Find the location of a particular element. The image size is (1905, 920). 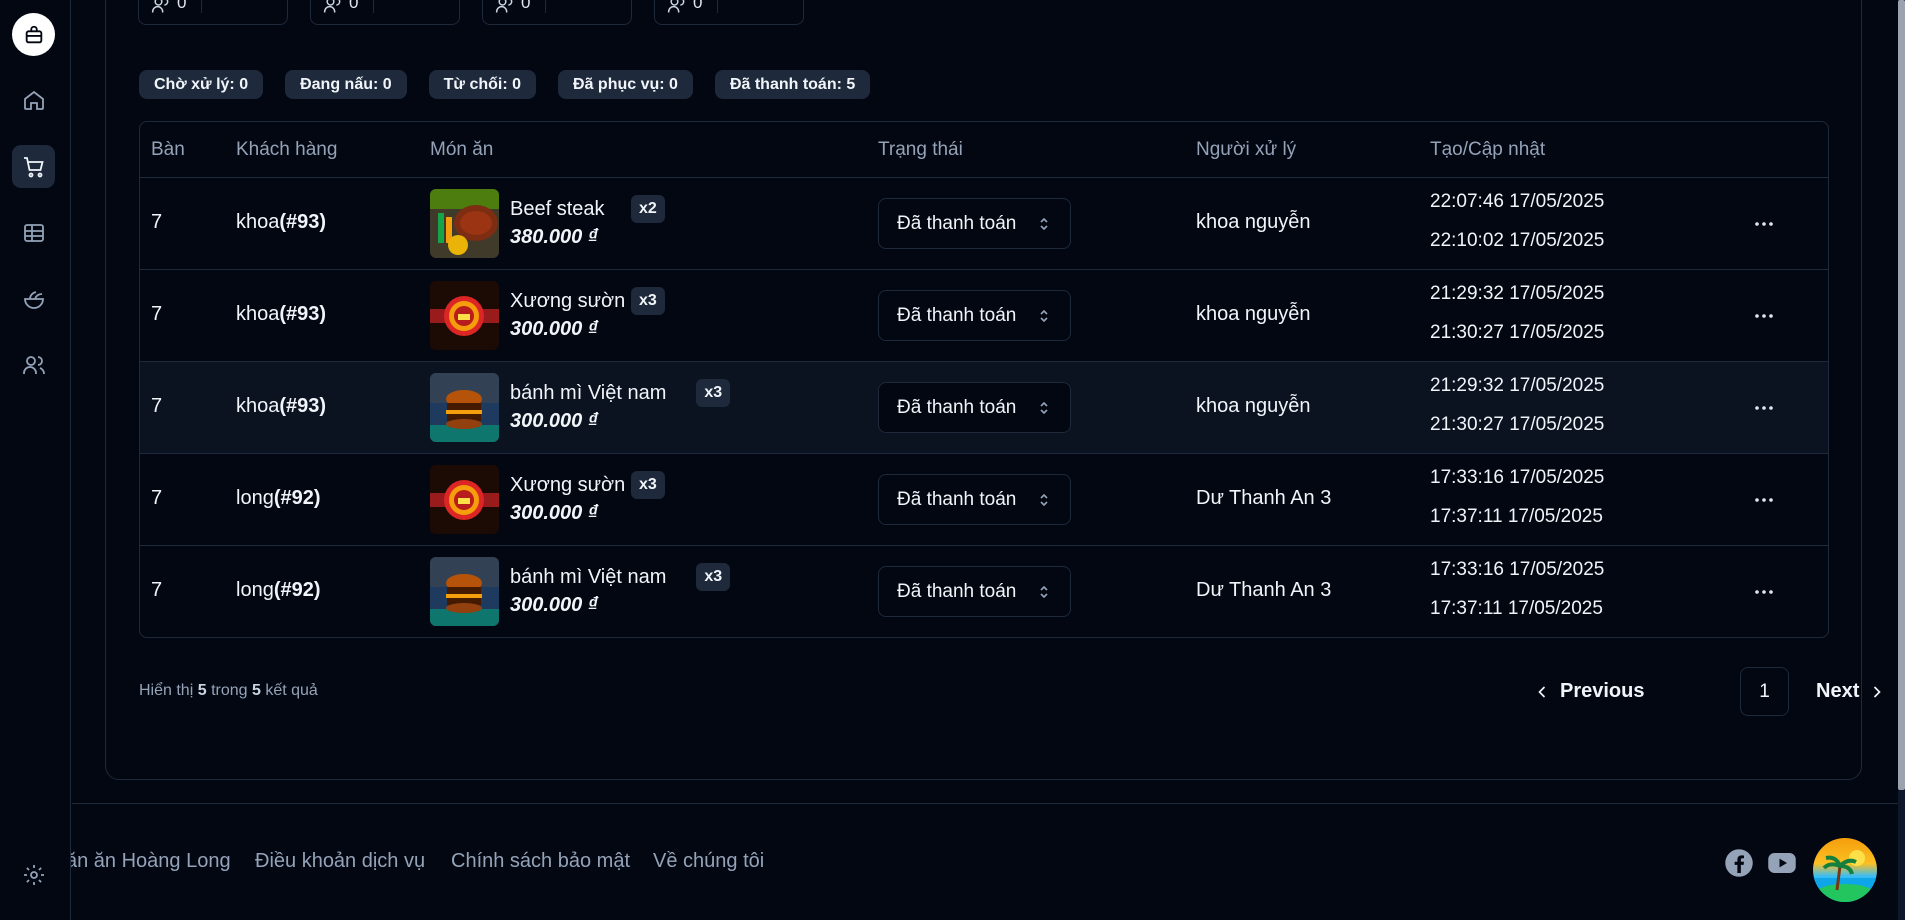

quantity-badge: x2 is located at coordinates (648, 209).